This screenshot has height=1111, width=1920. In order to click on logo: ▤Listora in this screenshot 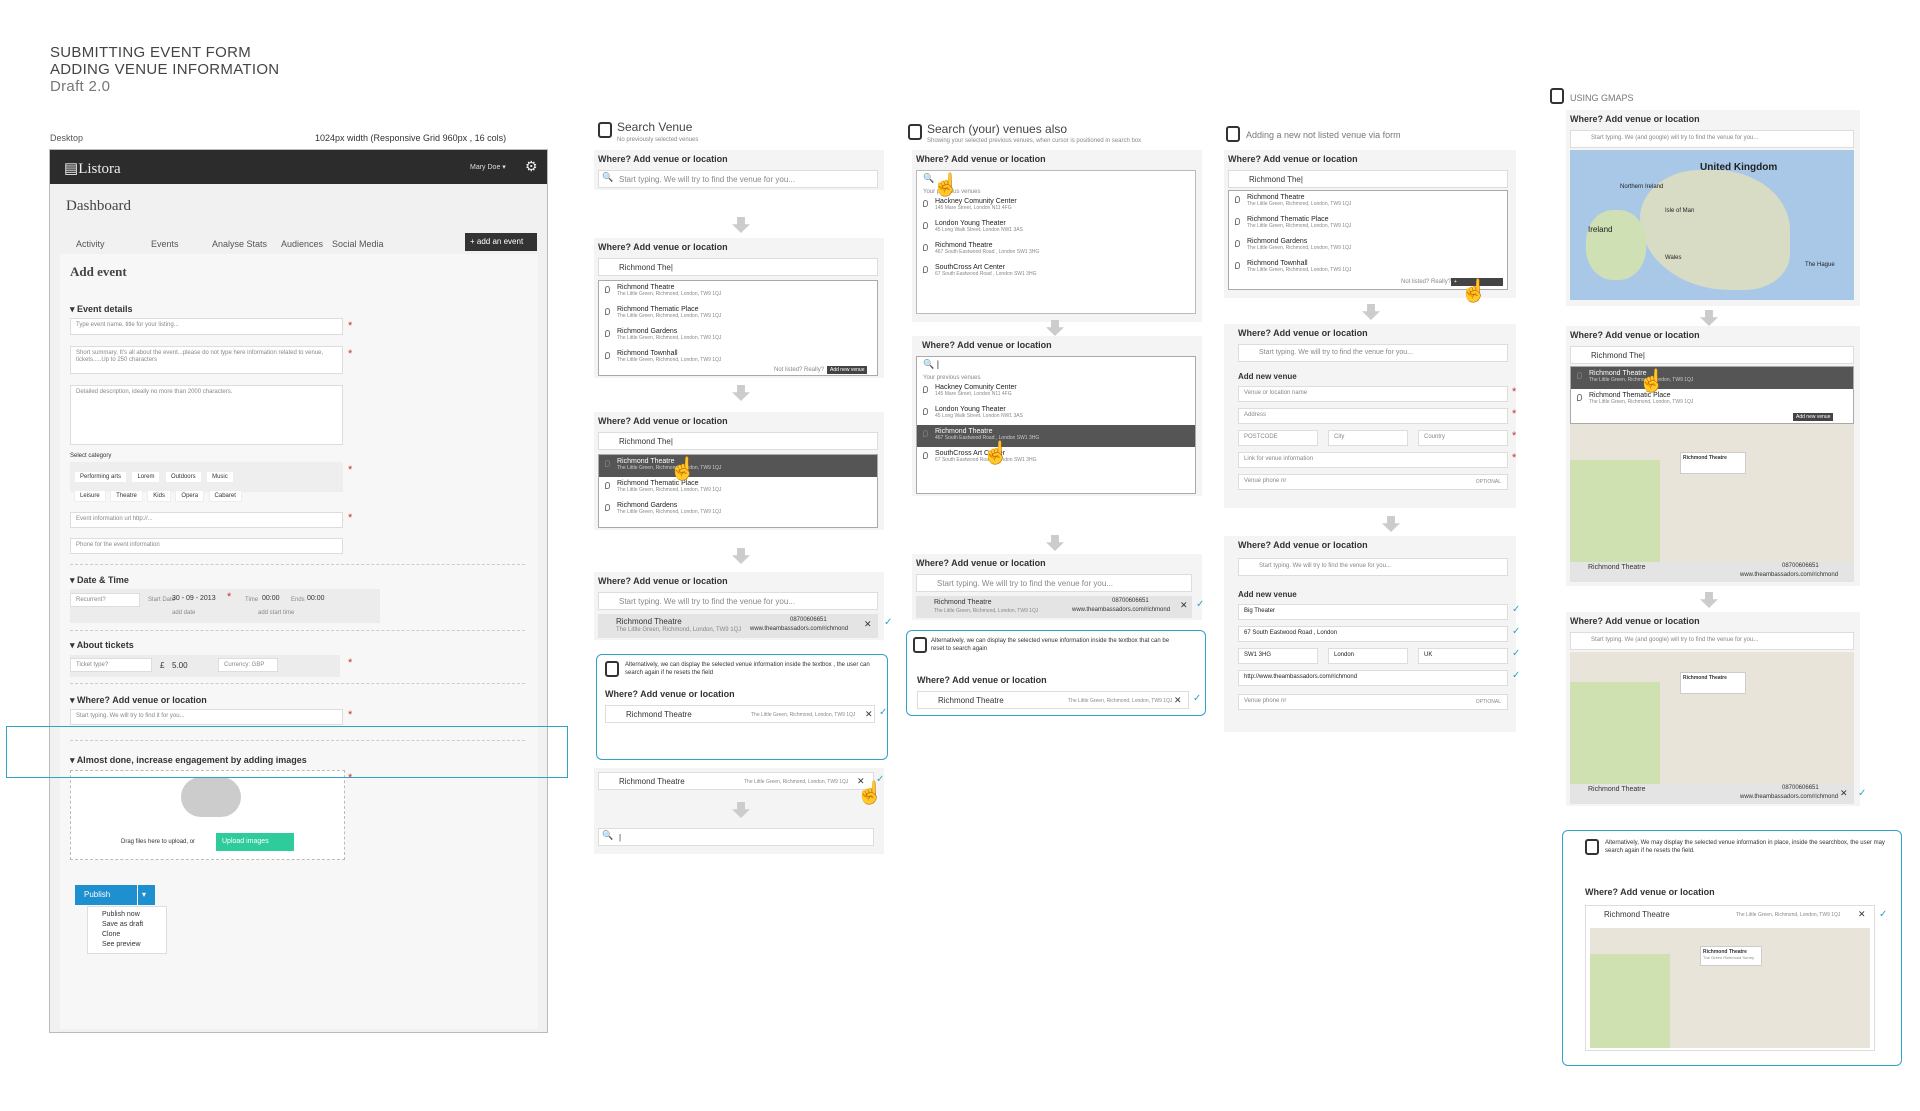, I will do `click(92, 168)`.